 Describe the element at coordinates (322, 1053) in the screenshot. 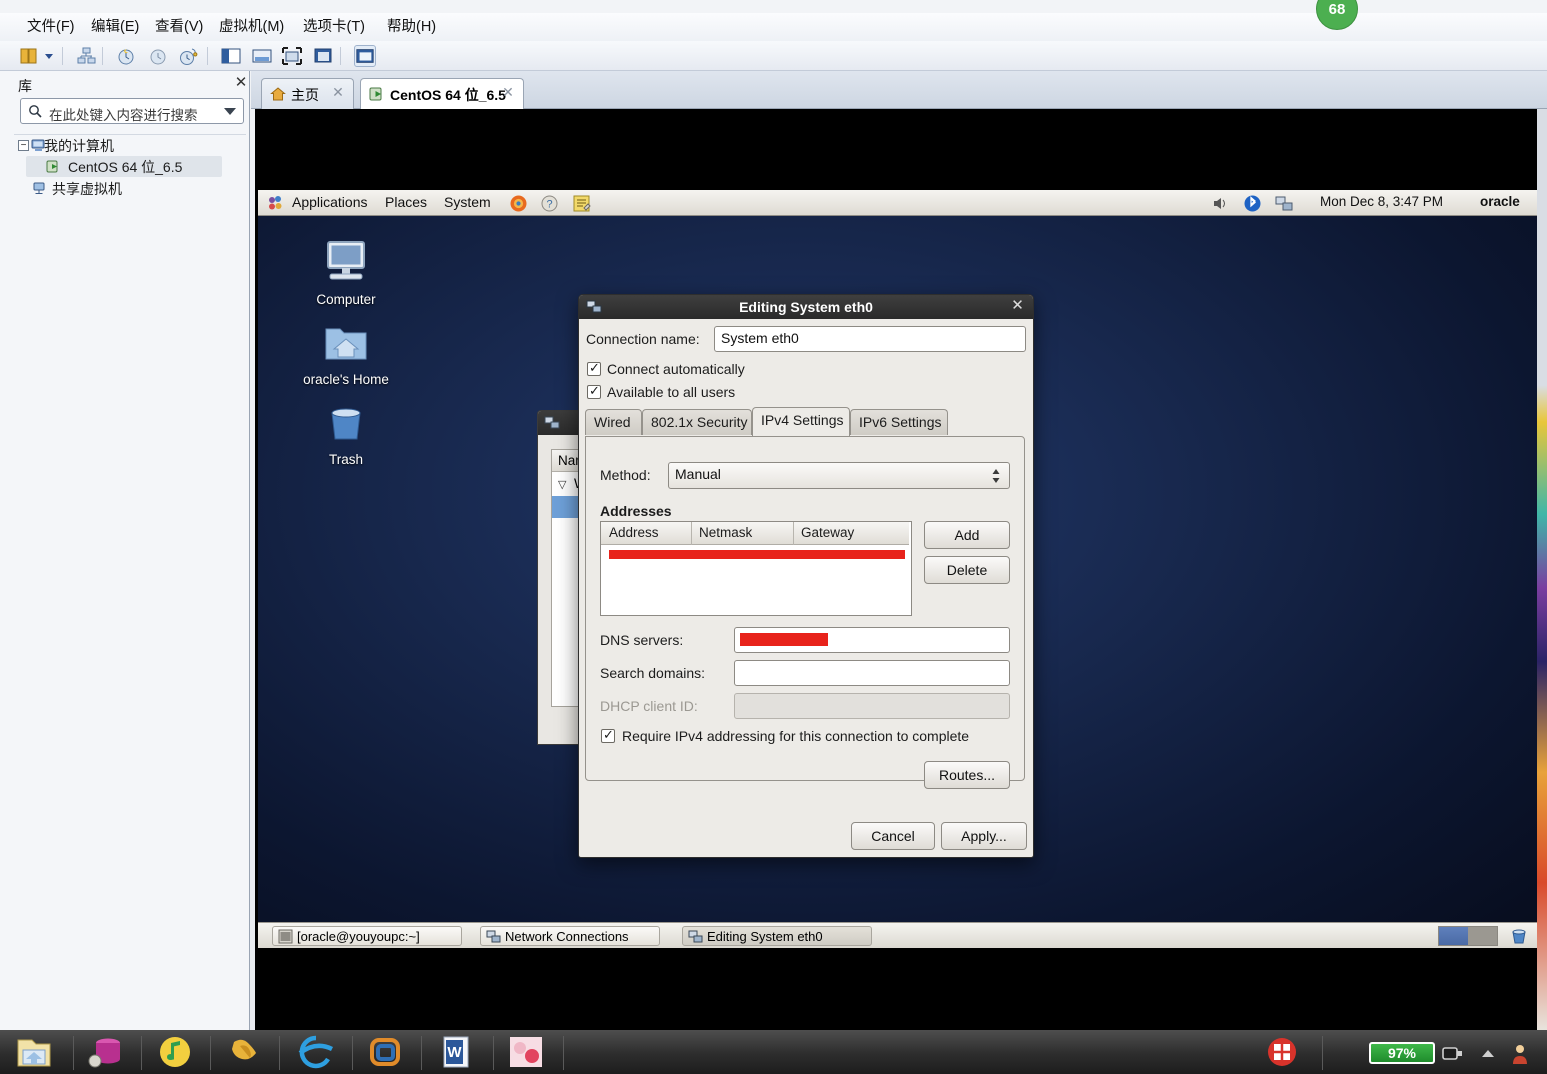

I see `internet-explorer-icon` at that location.